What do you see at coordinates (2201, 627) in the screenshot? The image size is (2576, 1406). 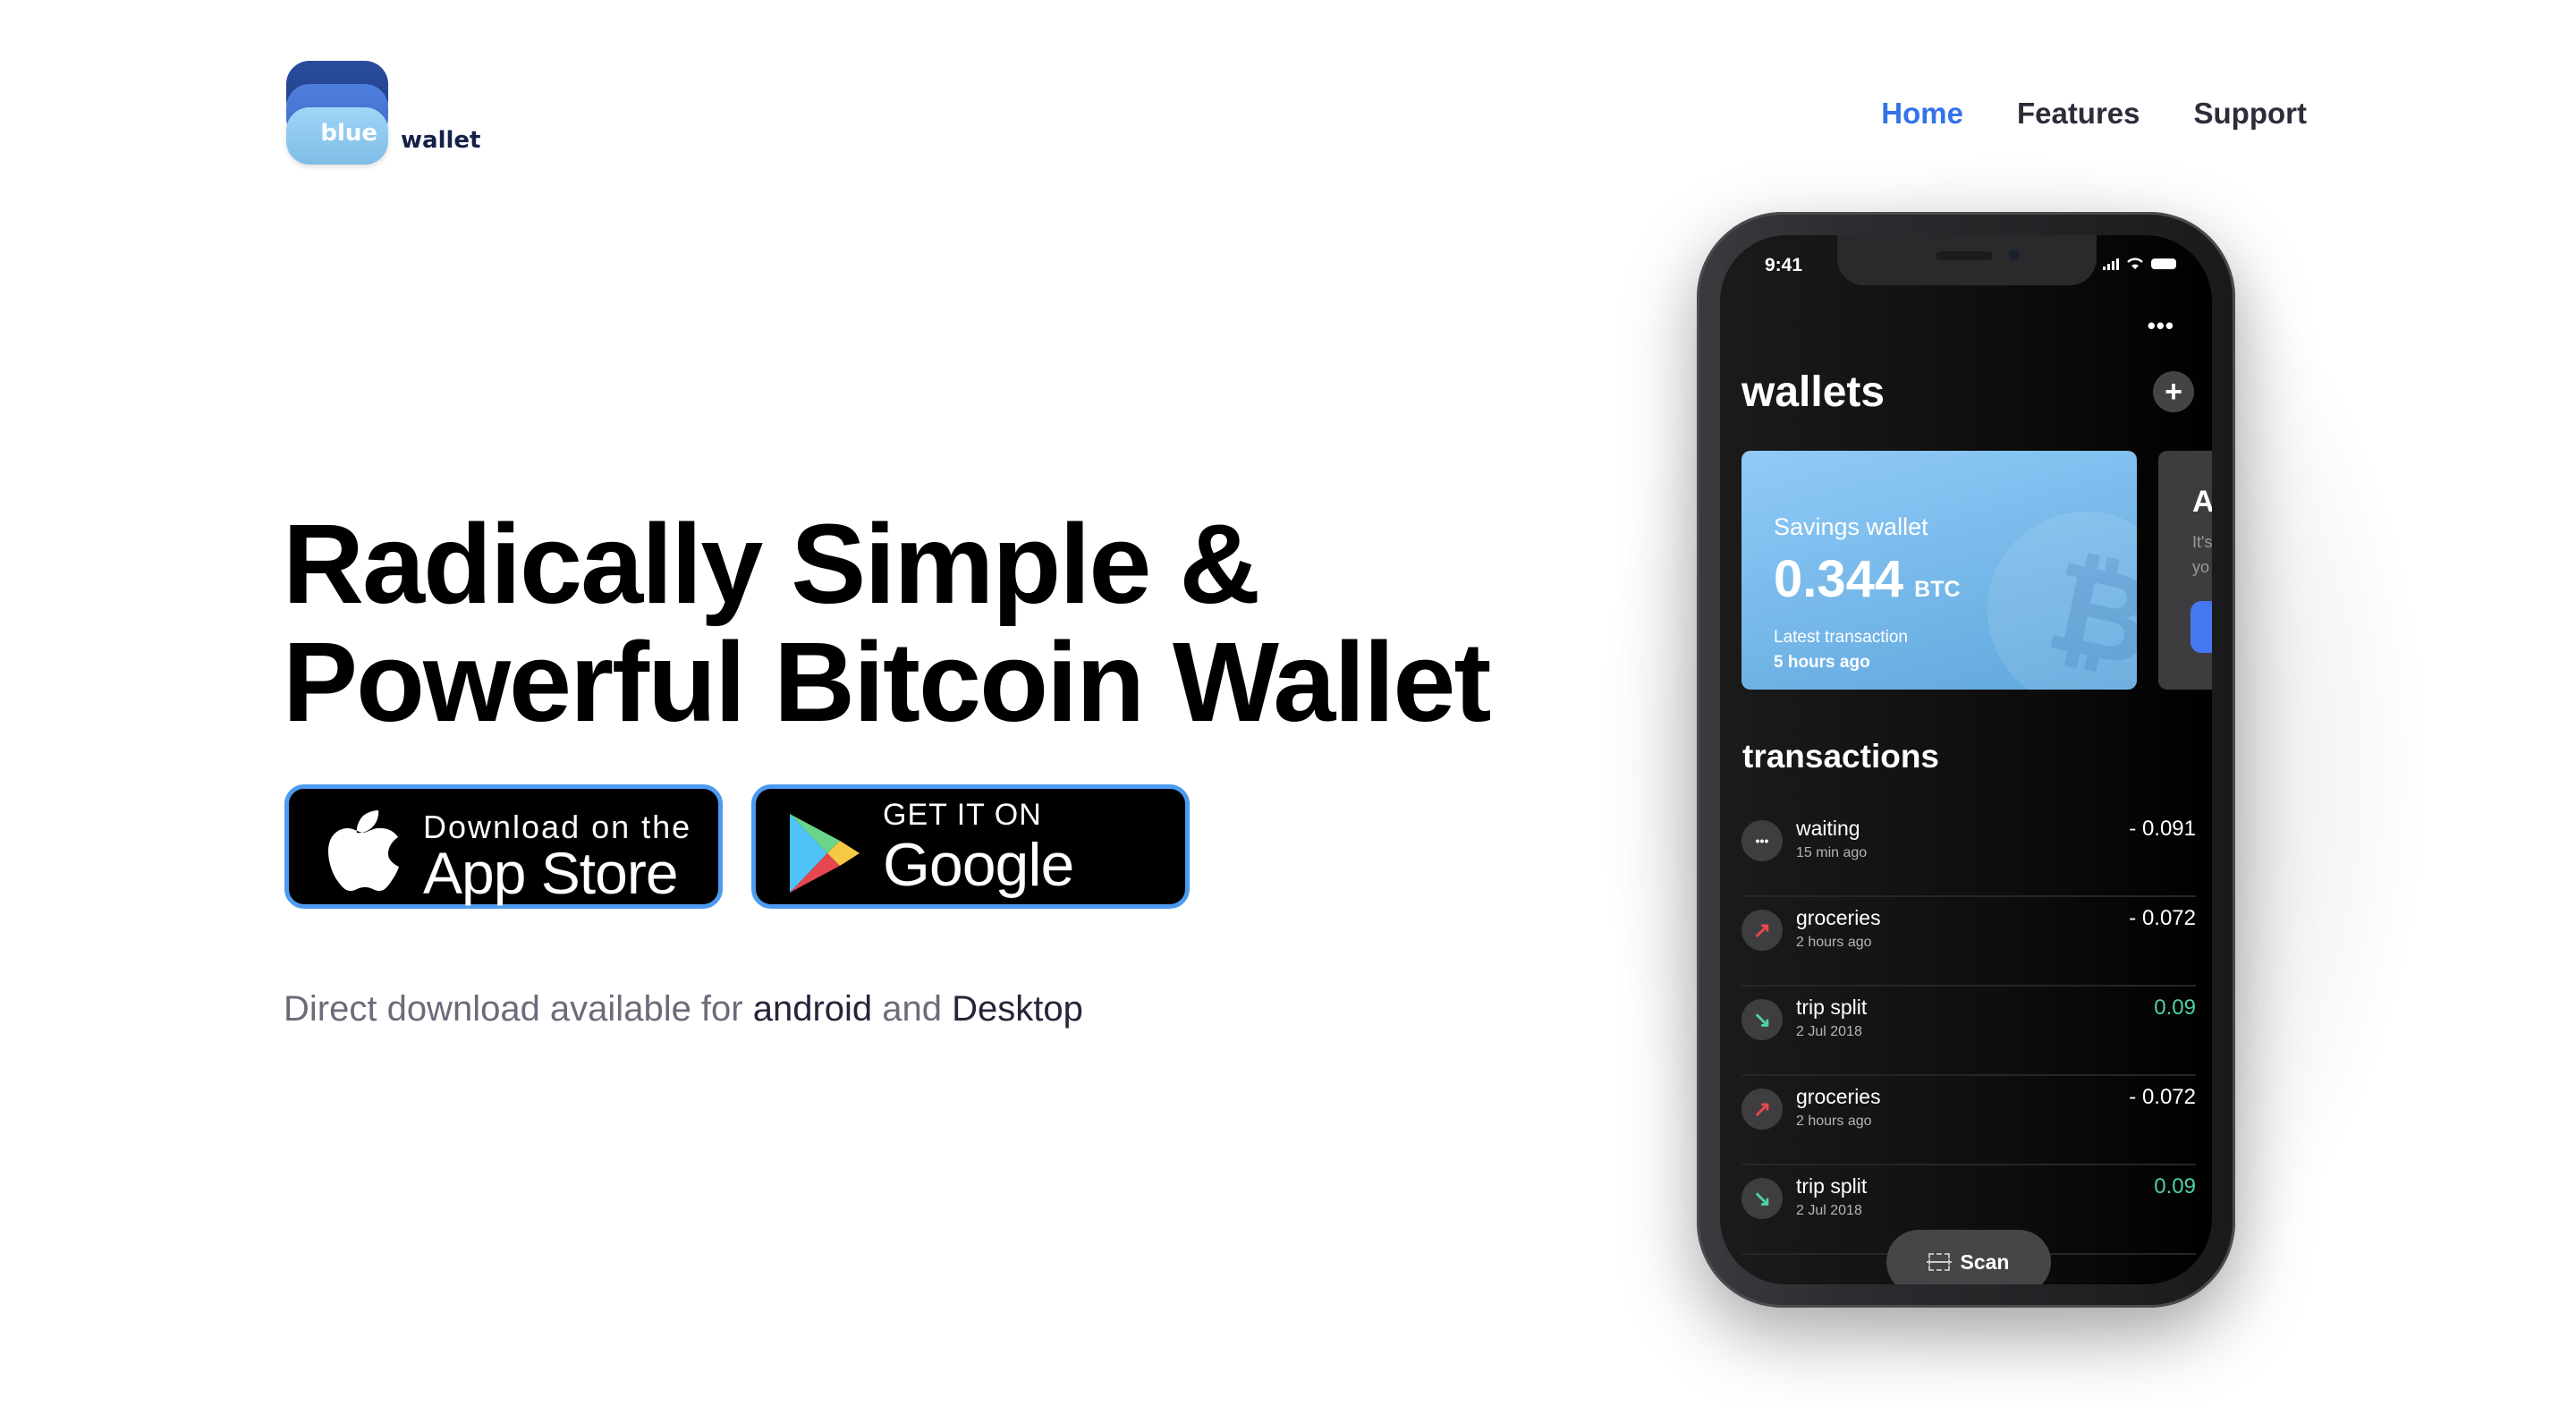 I see `add-card-button` at bounding box center [2201, 627].